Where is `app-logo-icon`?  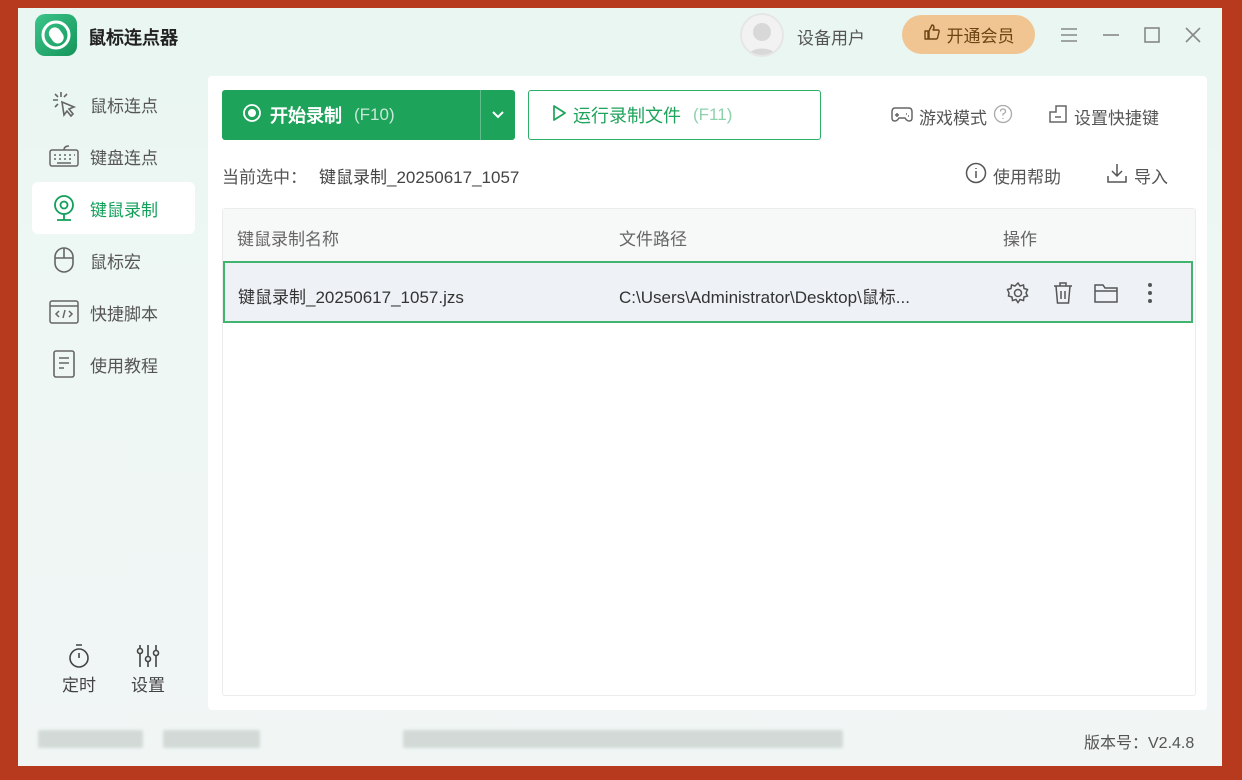 app-logo-icon is located at coordinates (56, 35).